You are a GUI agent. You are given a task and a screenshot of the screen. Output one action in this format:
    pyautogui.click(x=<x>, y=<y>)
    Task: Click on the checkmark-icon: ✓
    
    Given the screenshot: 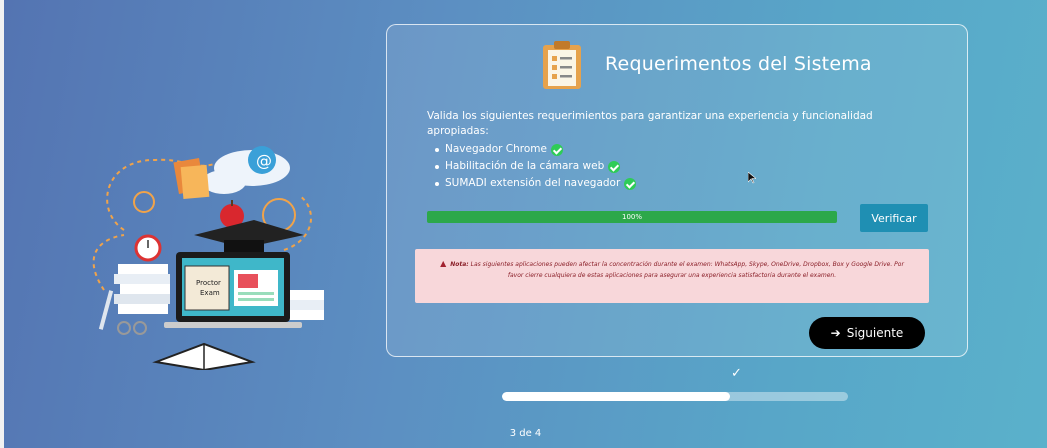 What is the action you would take?
    pyautogui.click(x=736, y=373)
    